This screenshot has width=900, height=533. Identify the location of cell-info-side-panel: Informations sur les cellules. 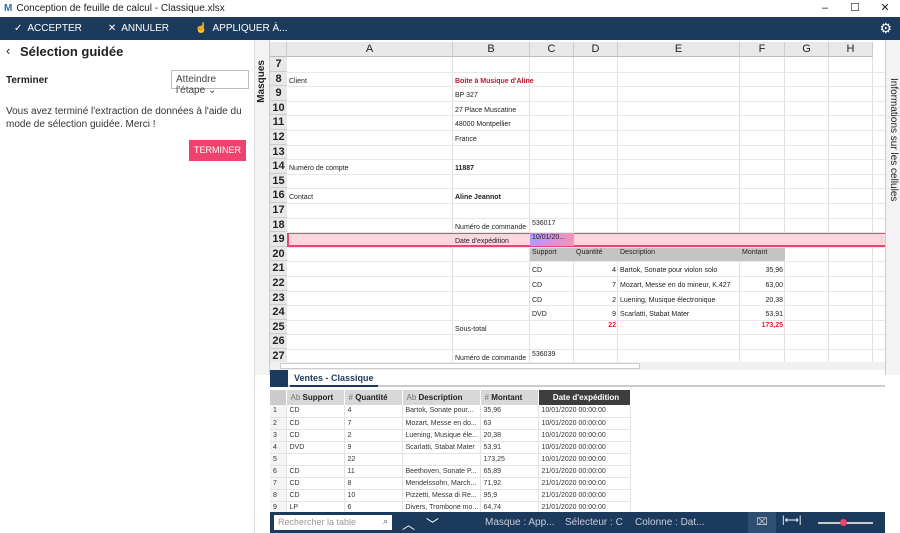
(892, 207).